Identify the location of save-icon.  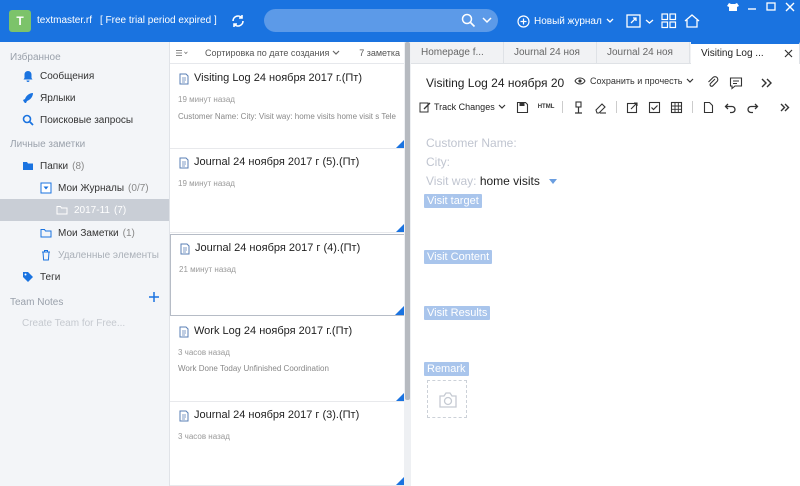
(522, 107).